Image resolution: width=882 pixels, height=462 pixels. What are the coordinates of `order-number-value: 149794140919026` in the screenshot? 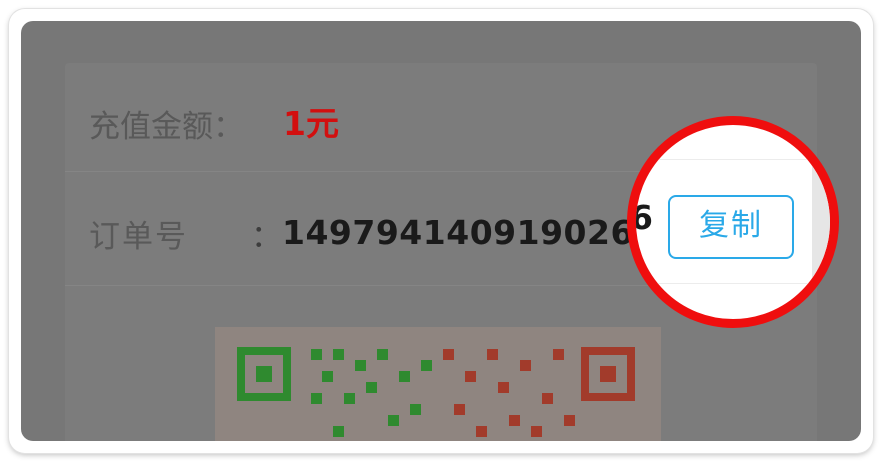 It's located at (458, 232).